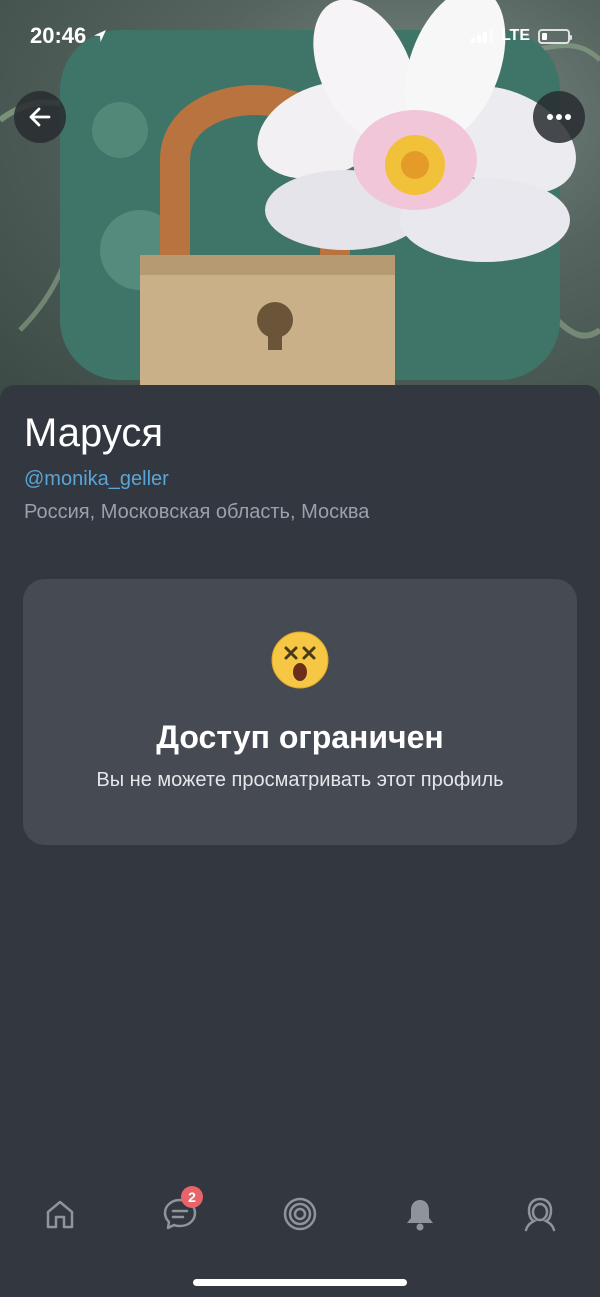 Image resolution: width=600 pixels, height=1297 pixels. What do you see at coordinates (58, 35) in the screenshot?
I see `status-time: 20:46` at bounding box center [58, 35].